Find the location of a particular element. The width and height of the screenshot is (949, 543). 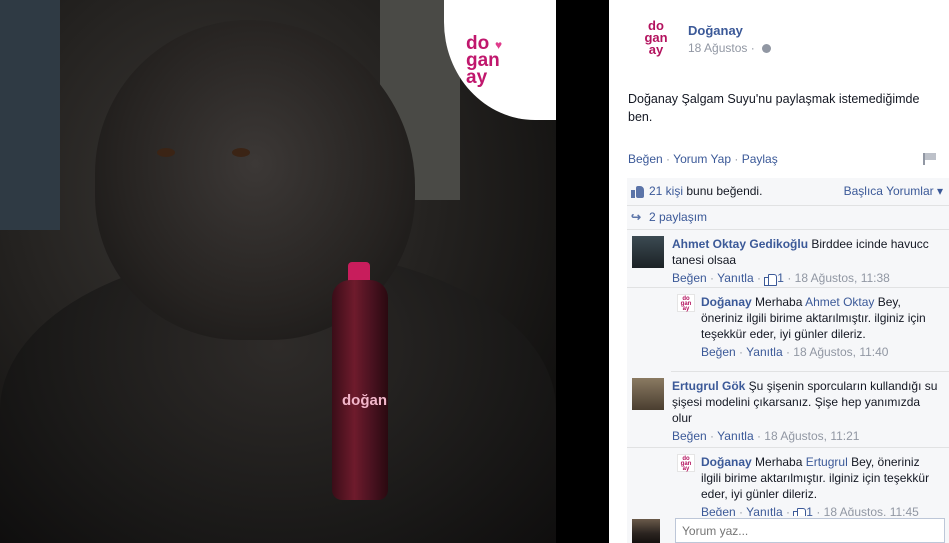

comment-time: 18 Ağustos, 11:38 is located at coordinates (842, 278).